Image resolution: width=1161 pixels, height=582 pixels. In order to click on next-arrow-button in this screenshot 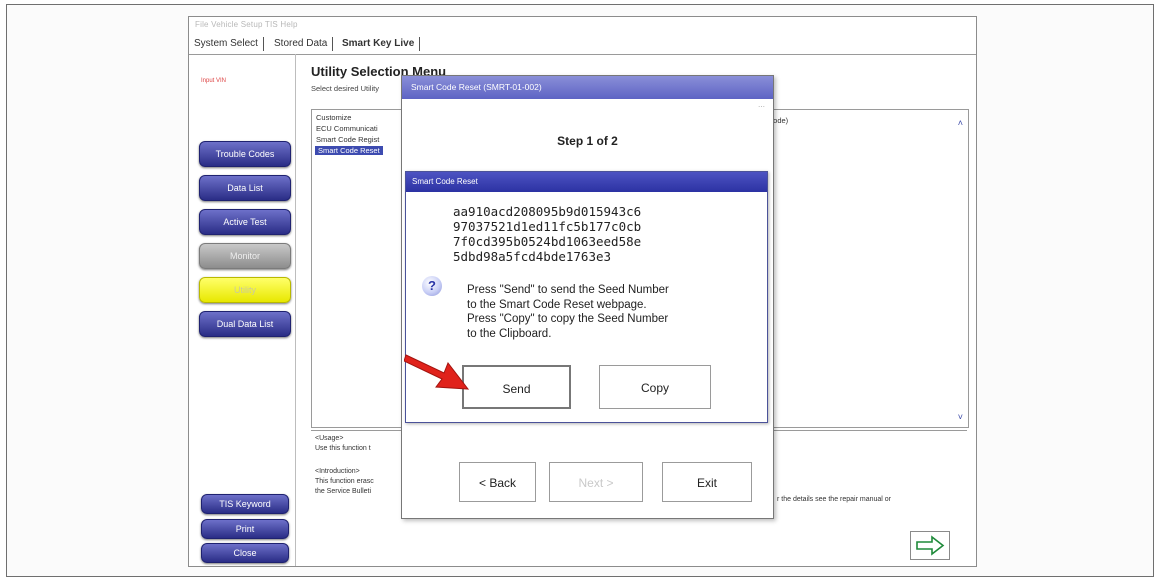, I will do `click(930, 545)`.